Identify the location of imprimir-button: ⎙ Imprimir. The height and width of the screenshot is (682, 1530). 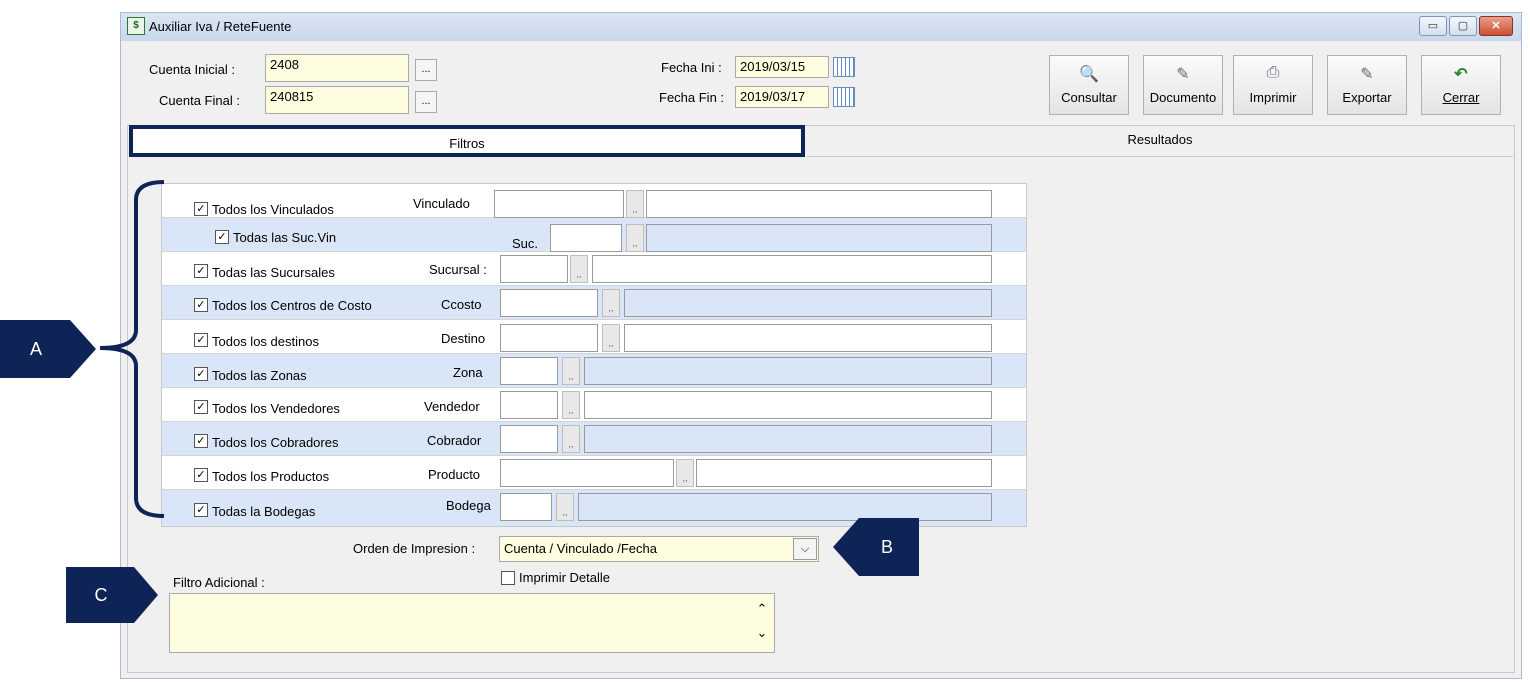
(1273, 85).